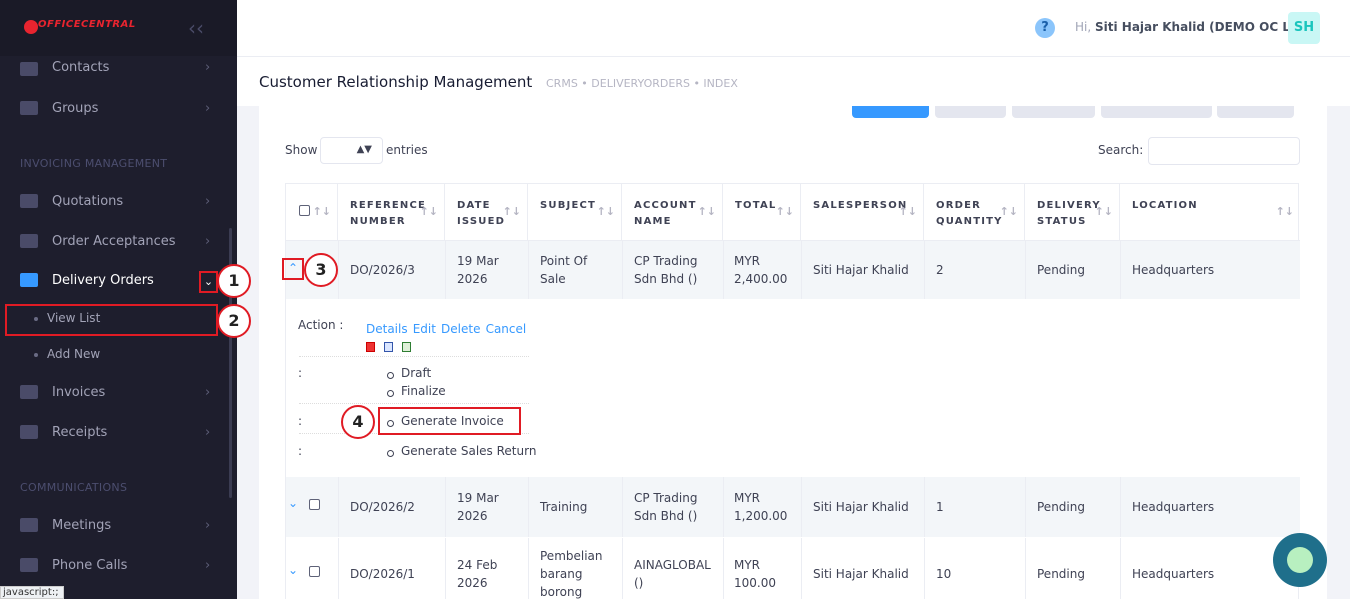 The image size is (1350, 599). I want to click on highlight-view-list, so click(111, 320).